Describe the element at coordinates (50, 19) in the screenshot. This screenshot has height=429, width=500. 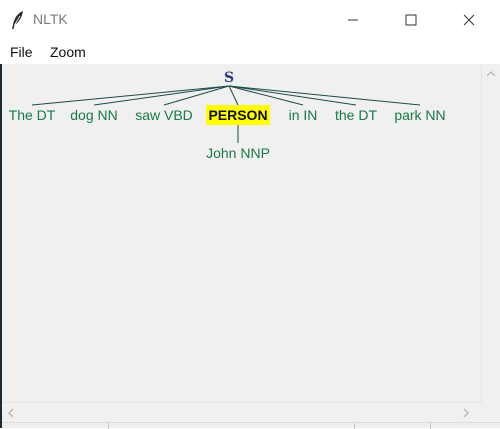
I see `window-title: NLTK` at that location.